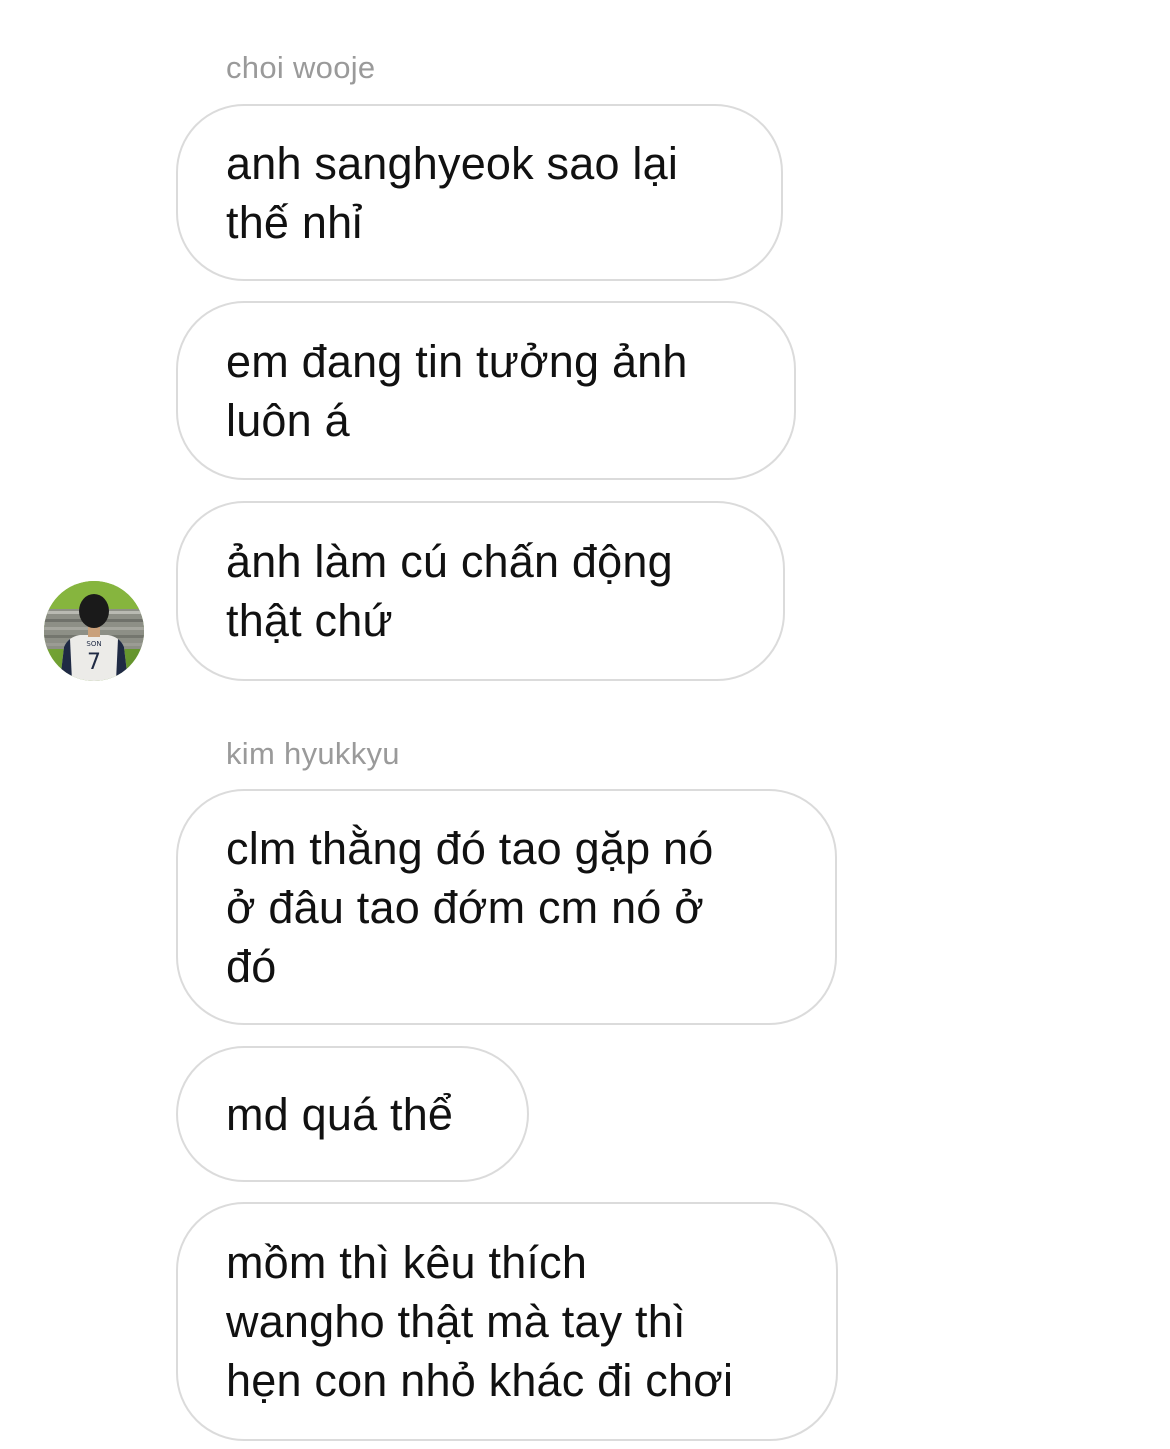  I want to click on message-bubble: anh sanghyeok sao lại thế nhỉ, so click(479, 192).